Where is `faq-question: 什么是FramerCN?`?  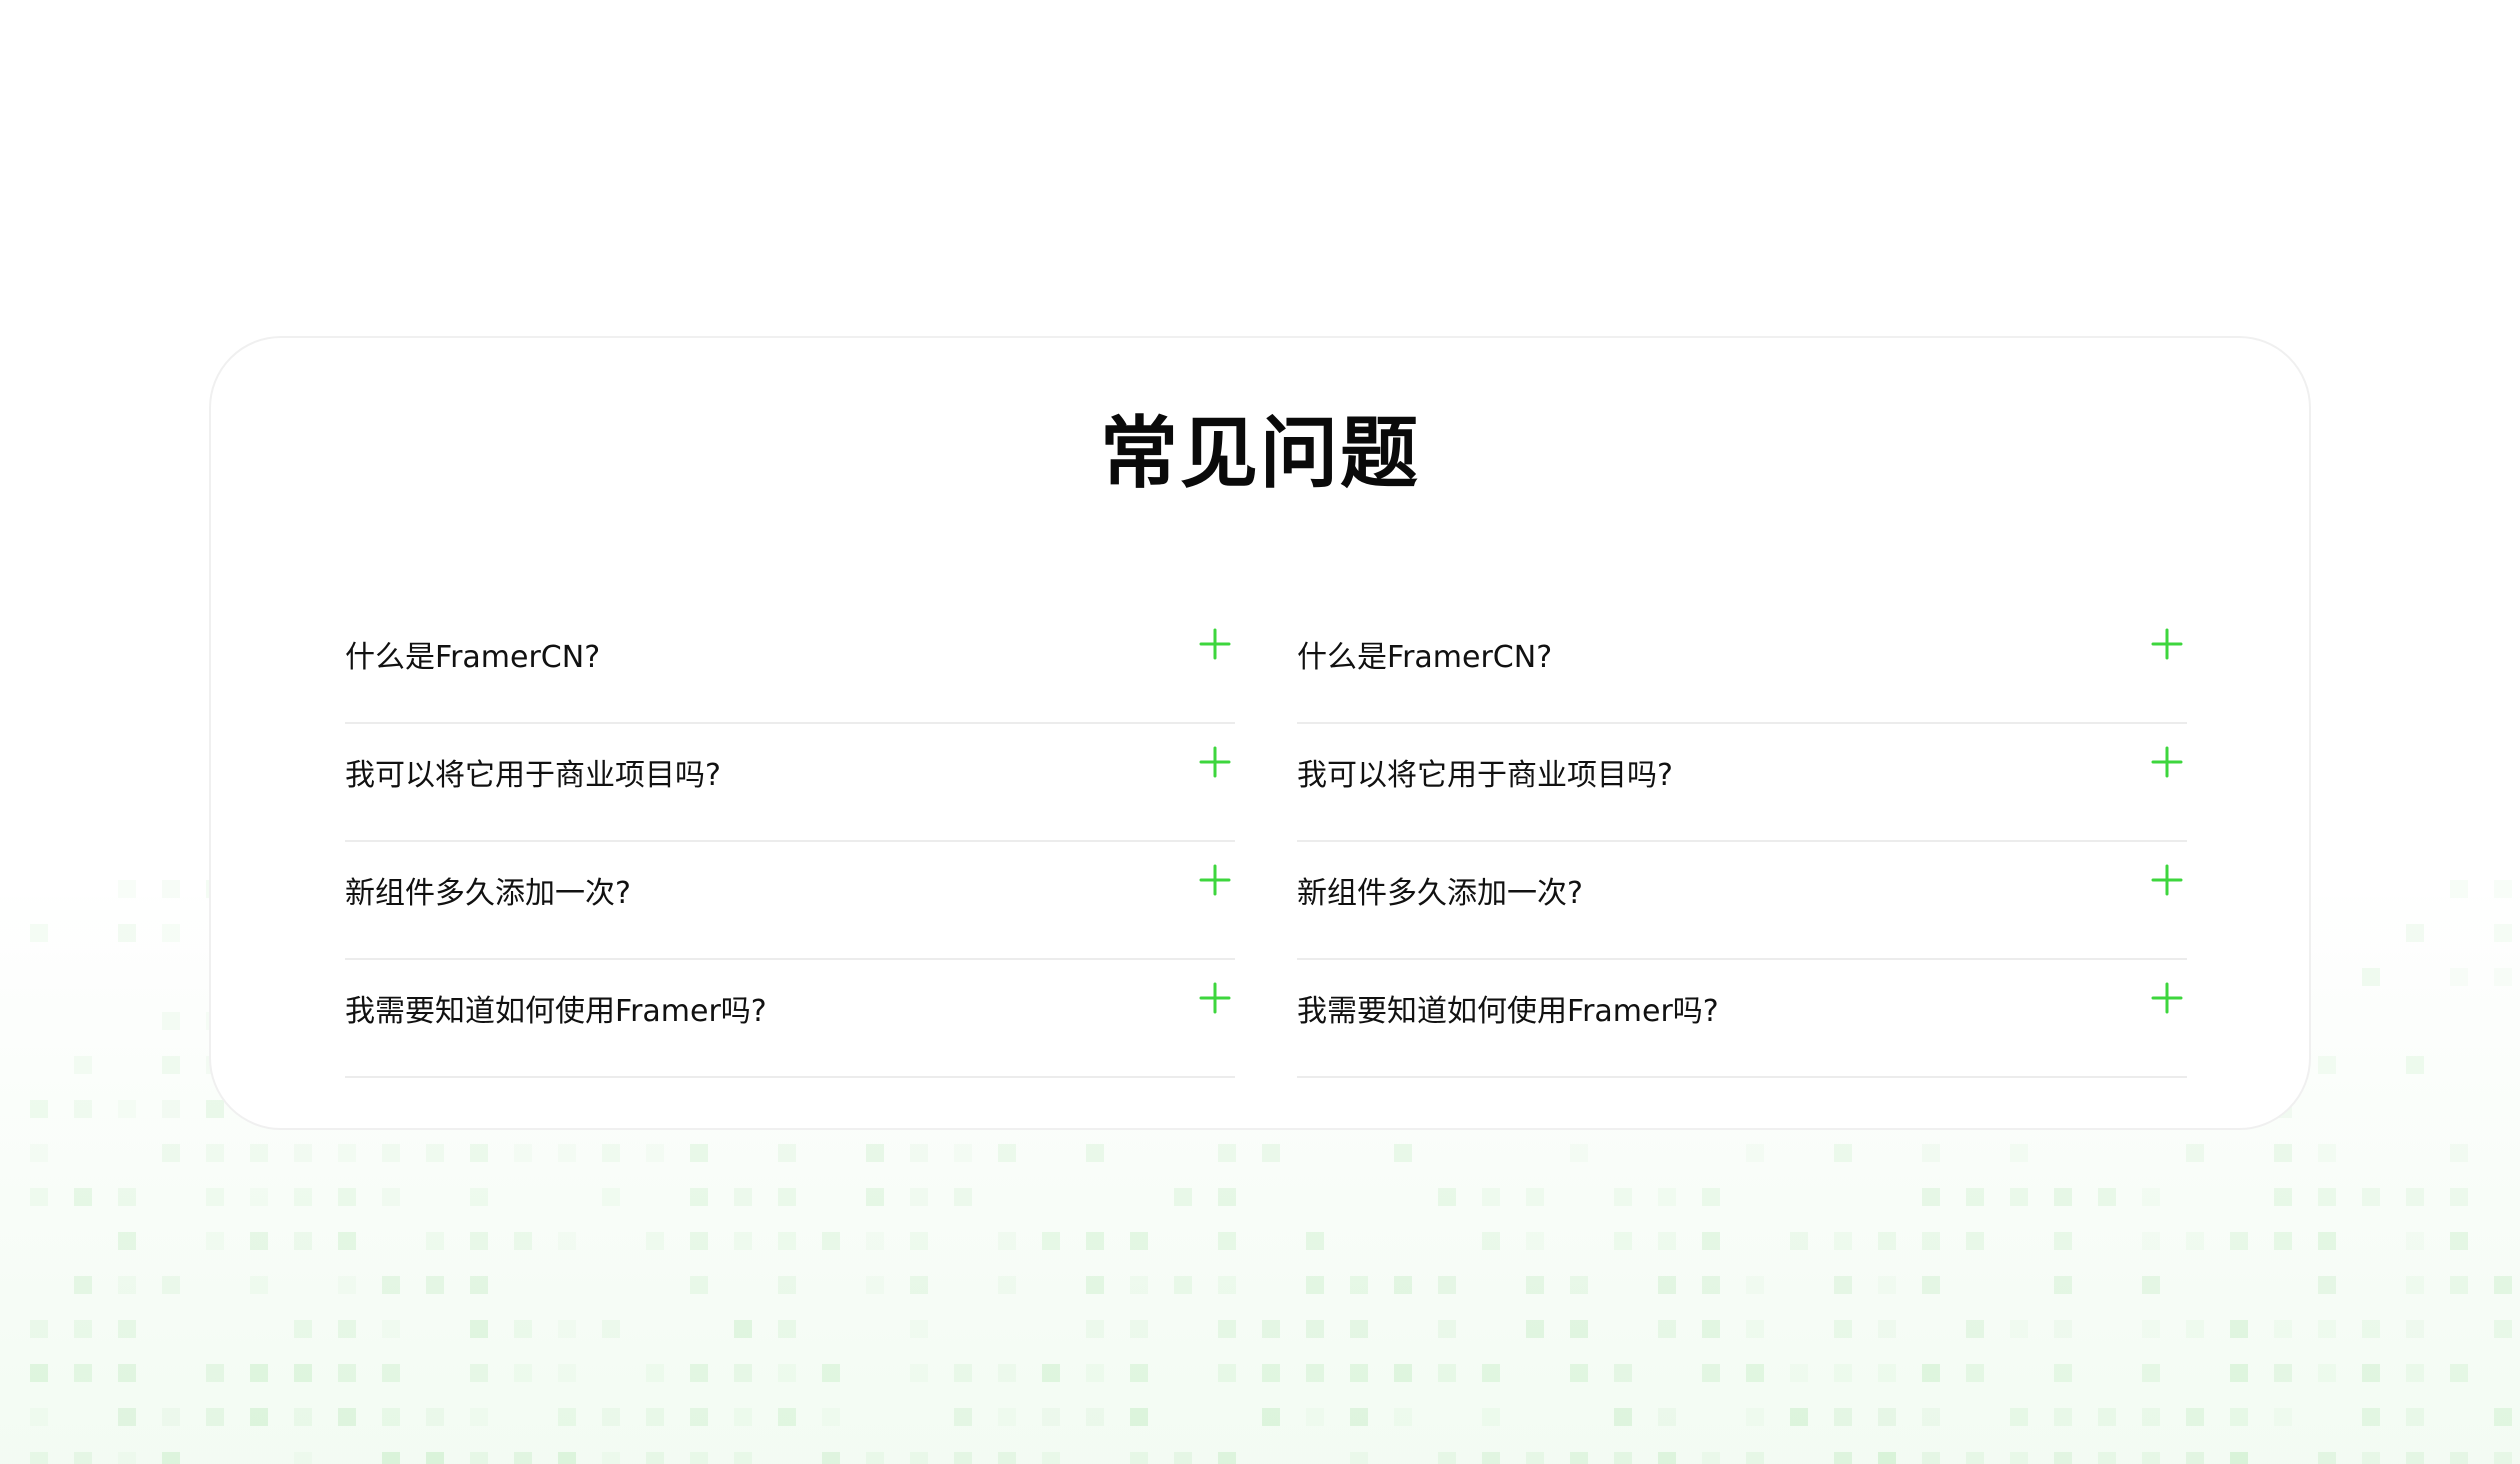 faq-question: 什么是FramerCN? is located at coordinates (473, 657).